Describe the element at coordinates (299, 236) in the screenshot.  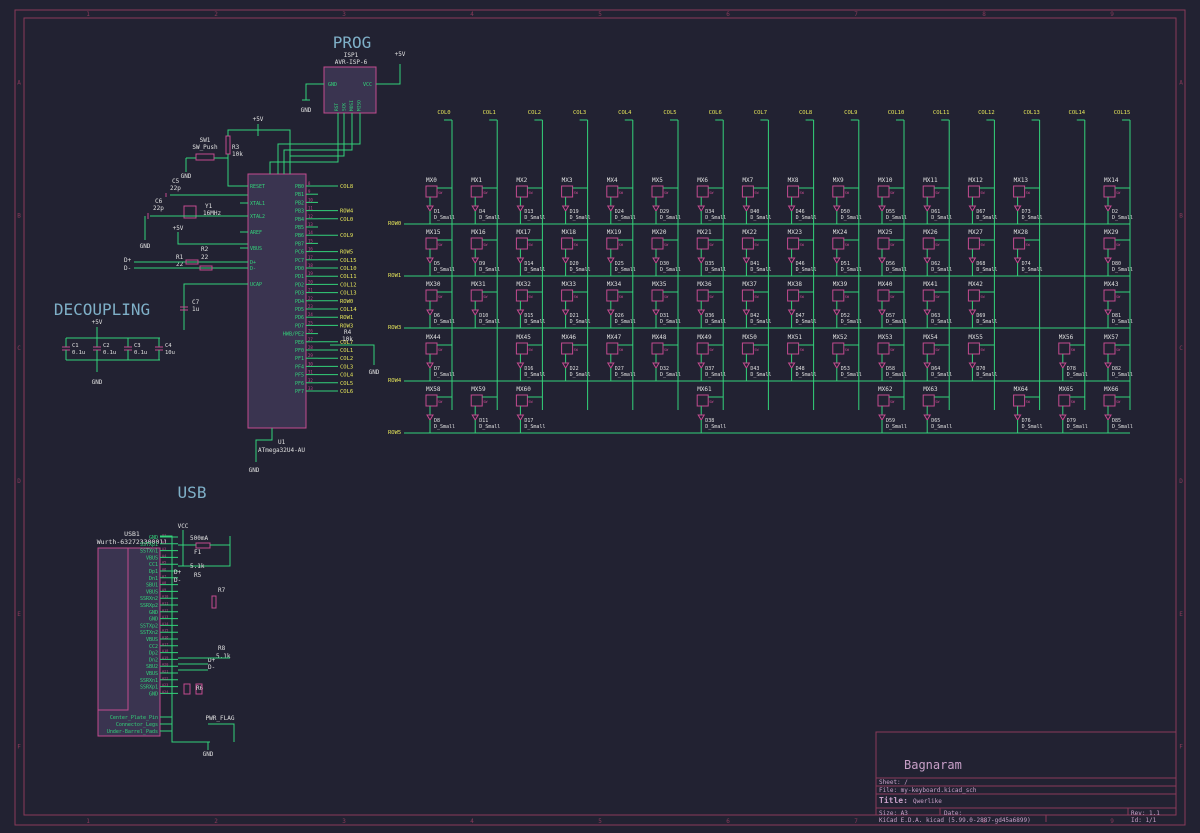
I see `mcu-right-pin: PB6` at that location.